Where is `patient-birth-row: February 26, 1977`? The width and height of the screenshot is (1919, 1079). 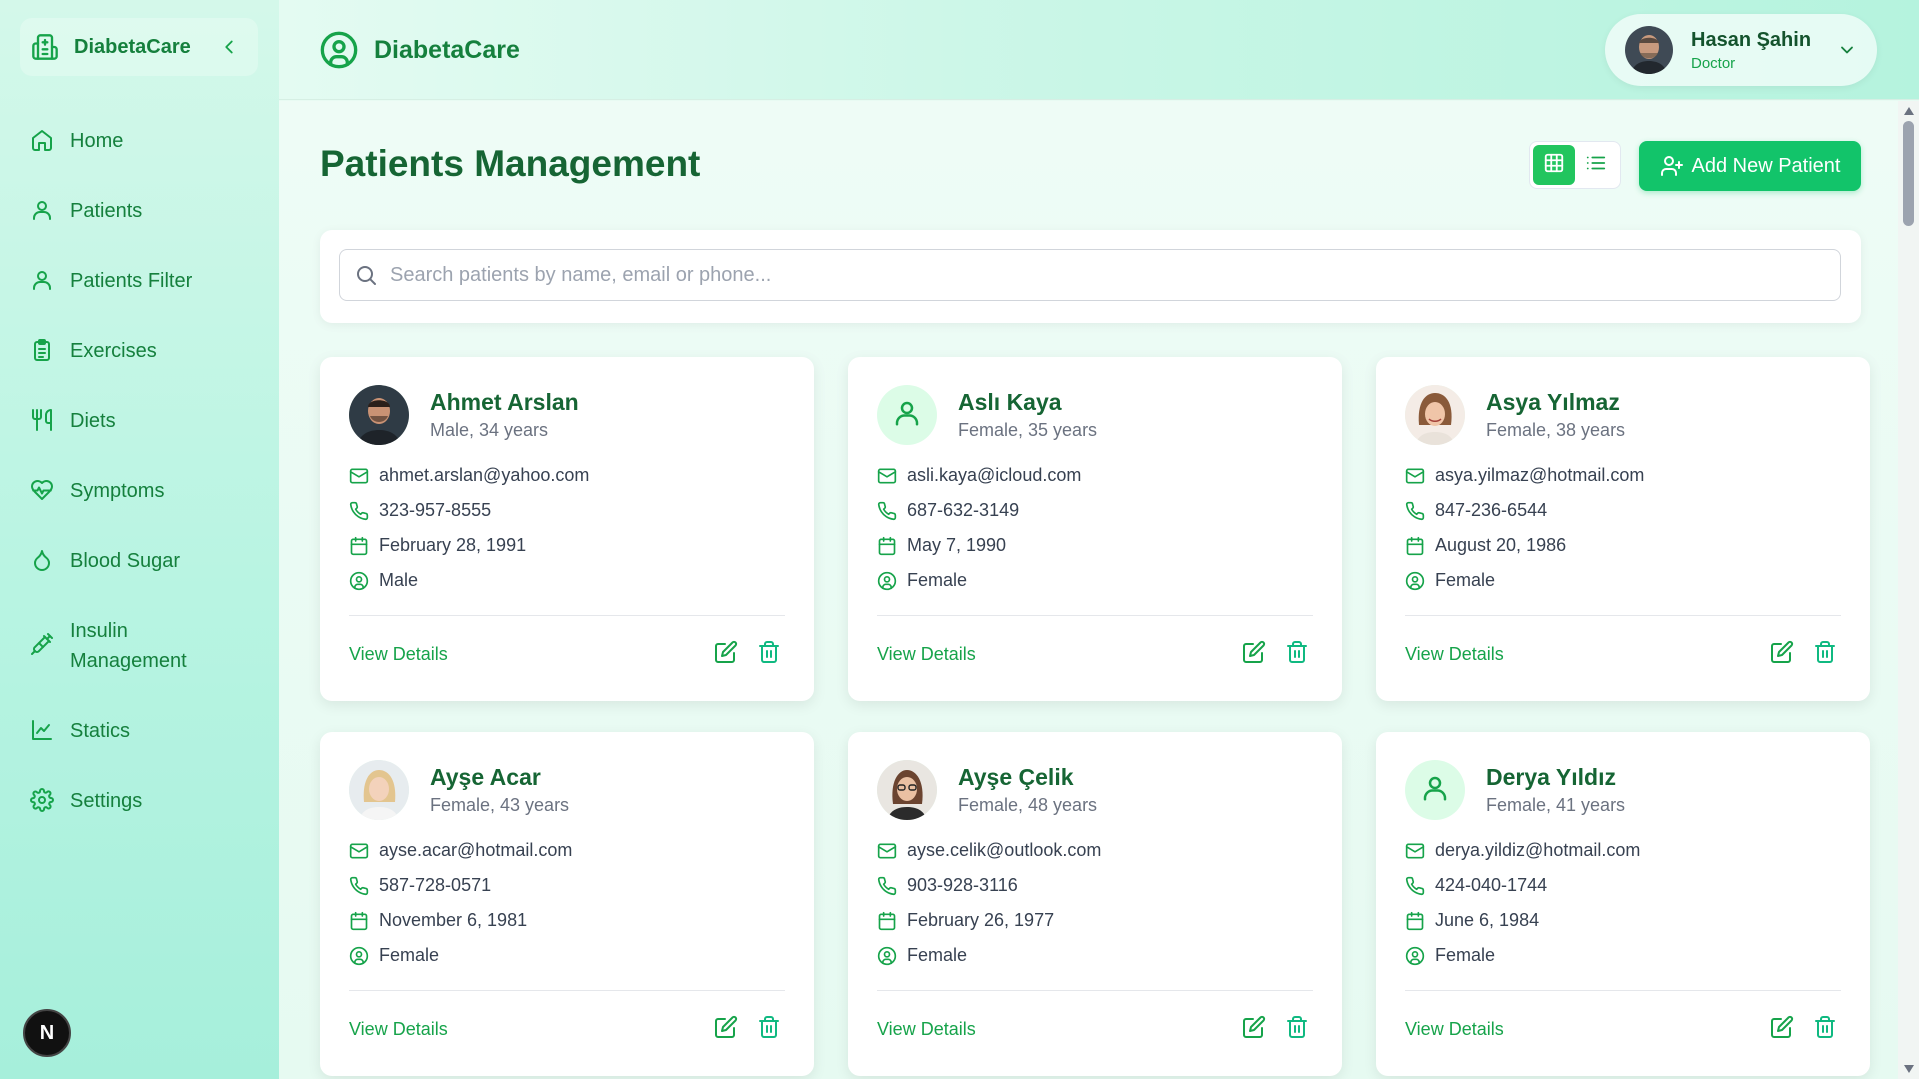 patient-birth-row: February 26, 1977 is located at coordinates (965, 920).